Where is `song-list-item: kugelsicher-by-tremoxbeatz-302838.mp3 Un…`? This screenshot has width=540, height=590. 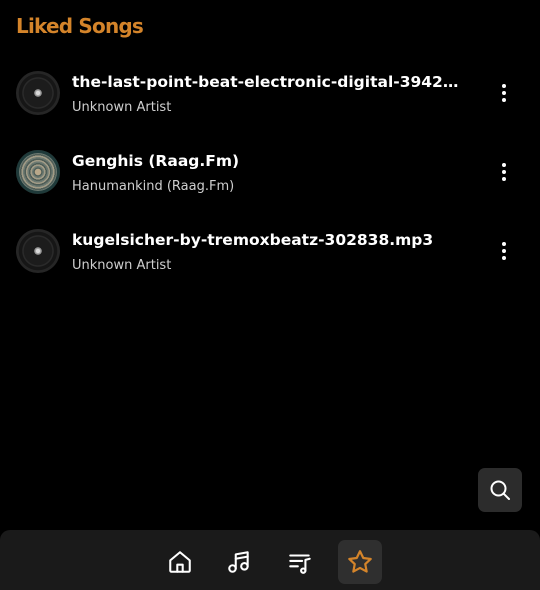
song-list-item: kugelsicher-by-tremoxbeatz-302838.mp3 Un… is located at coordinates (270, 259).